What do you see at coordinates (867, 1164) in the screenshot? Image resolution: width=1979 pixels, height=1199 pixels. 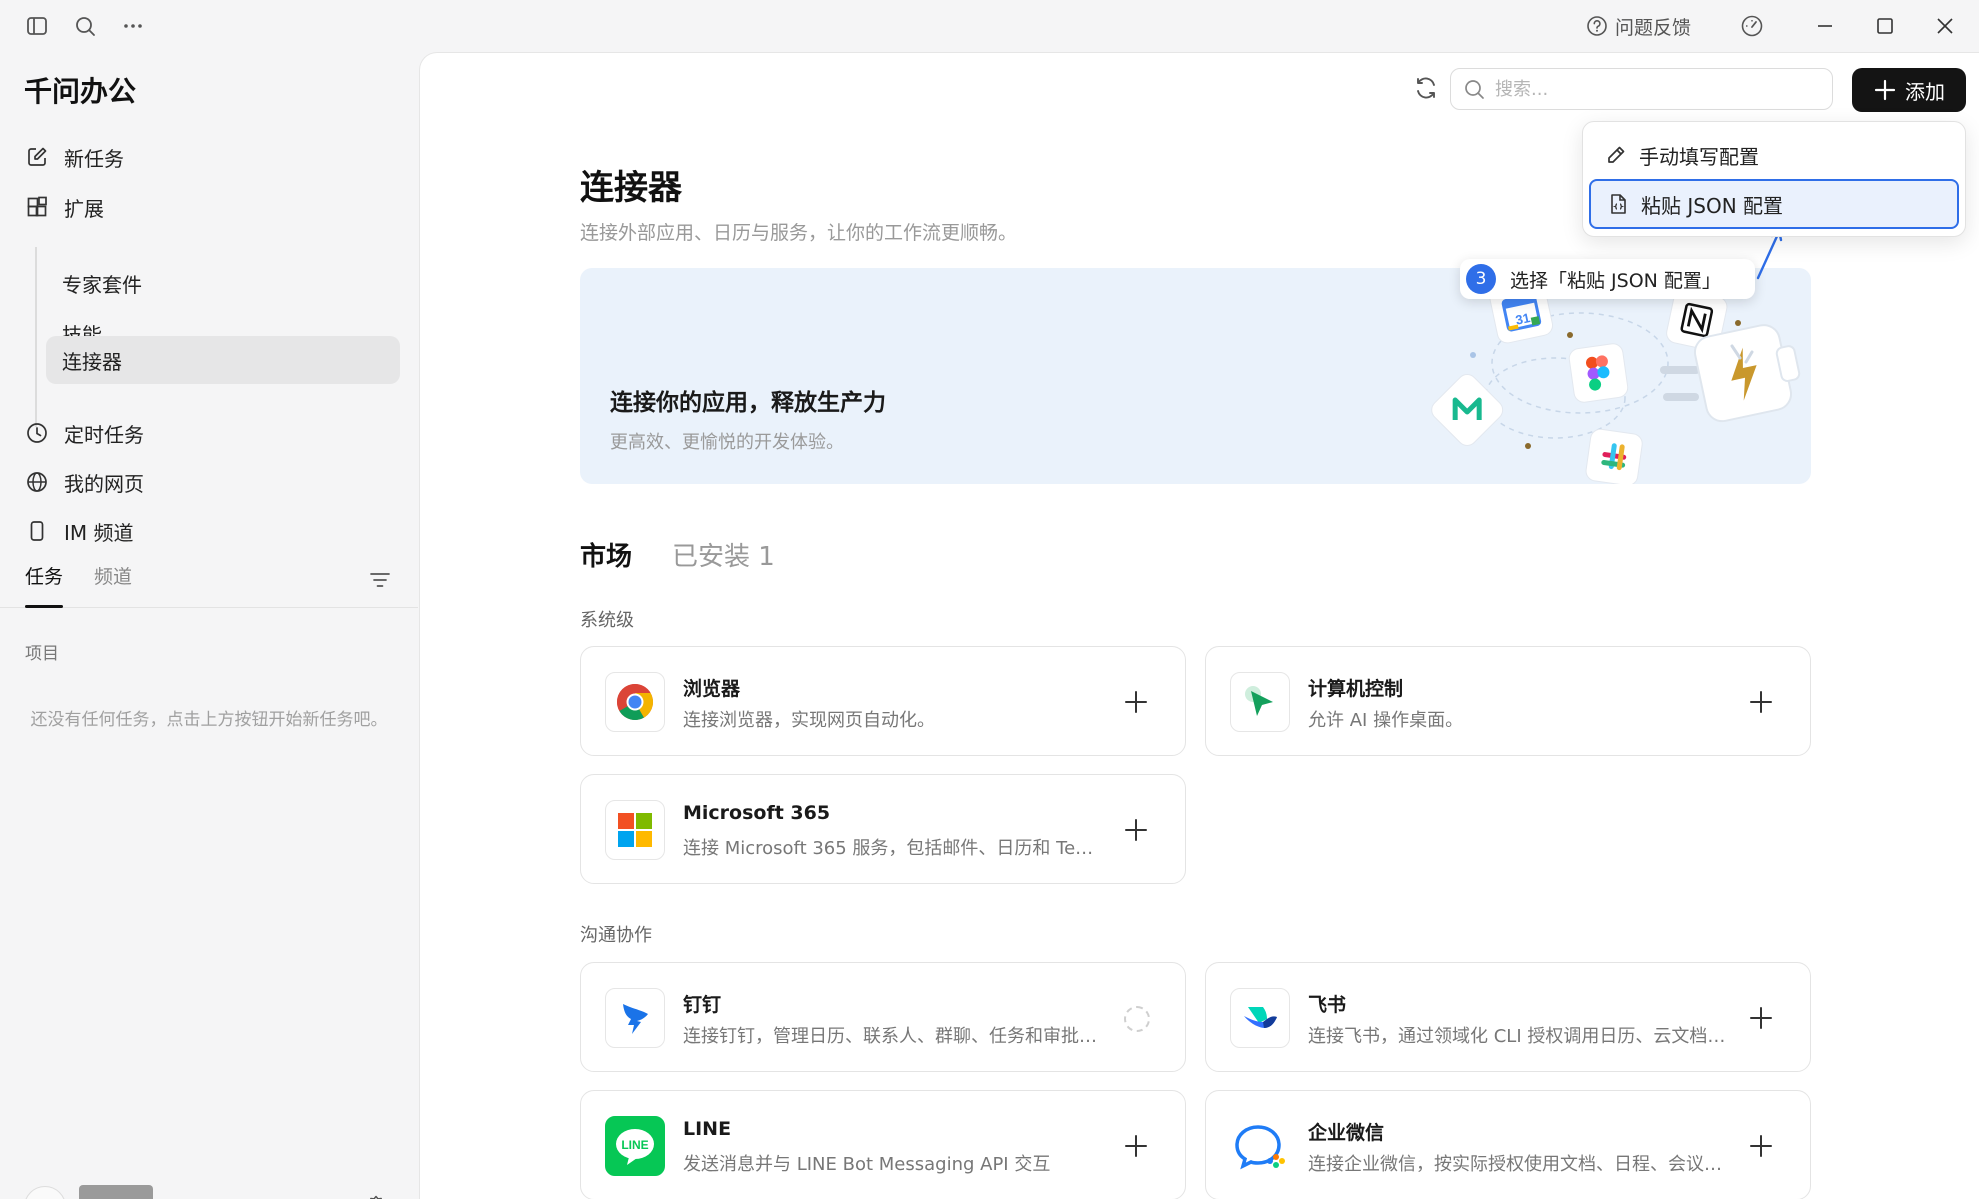 I see `card-desc: 发送消息并与 LINE Bot Messaging API 交互` at bounding box center [867, 1164].